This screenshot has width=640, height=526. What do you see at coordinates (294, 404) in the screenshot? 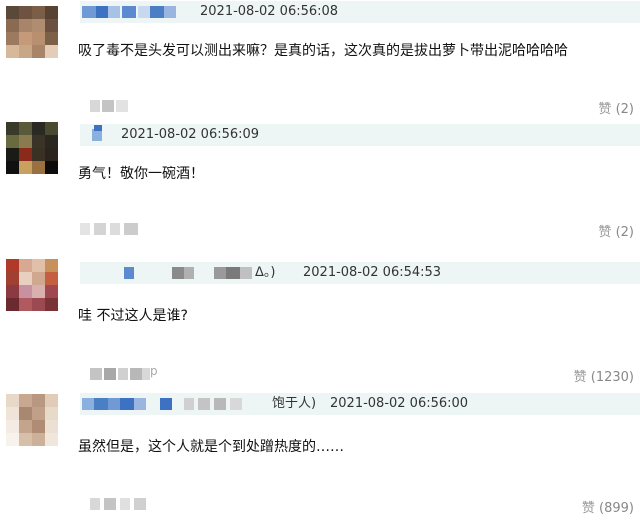
I see `comment-username-tail: 饱于人)` at bounding box center [294, 404].